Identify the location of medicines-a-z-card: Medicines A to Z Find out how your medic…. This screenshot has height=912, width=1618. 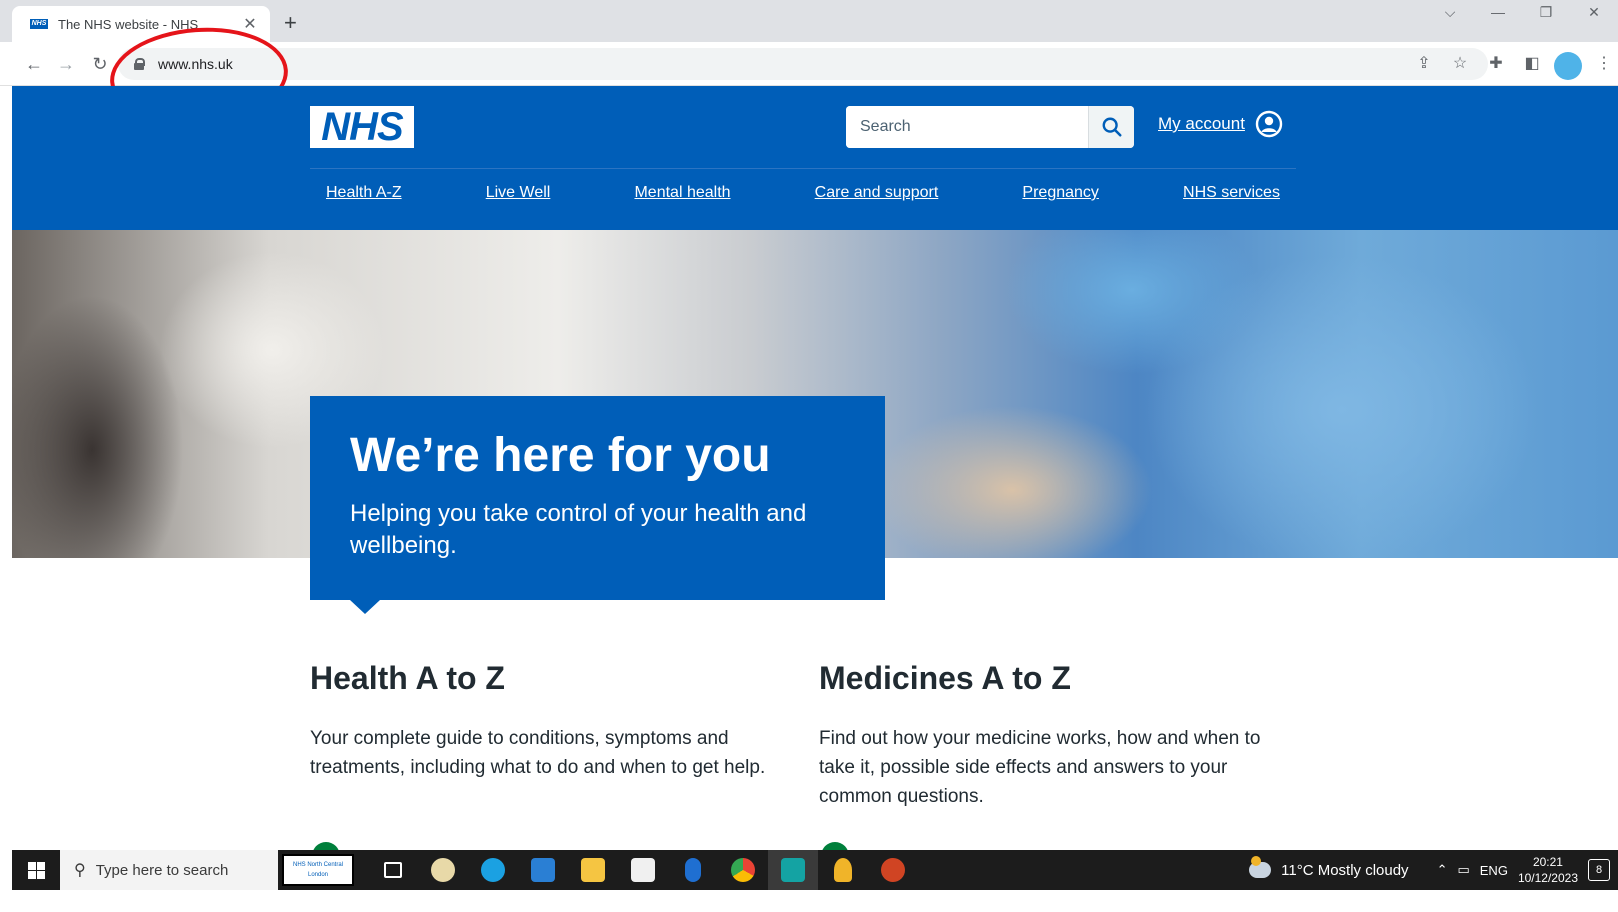
(1057, 734).